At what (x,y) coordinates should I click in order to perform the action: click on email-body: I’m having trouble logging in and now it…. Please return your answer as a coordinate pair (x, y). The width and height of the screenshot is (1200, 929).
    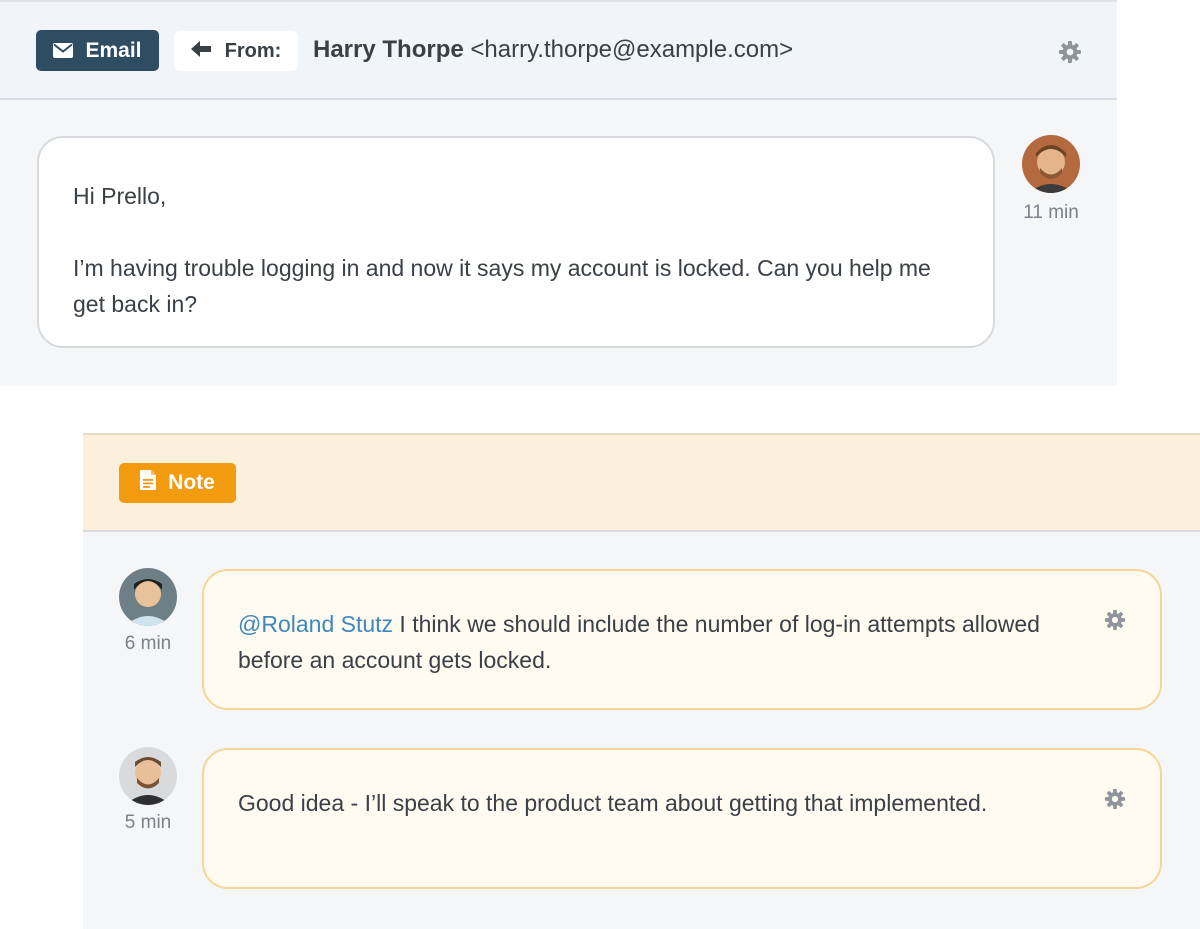
    Looking at the image, I should click on (502, 286).